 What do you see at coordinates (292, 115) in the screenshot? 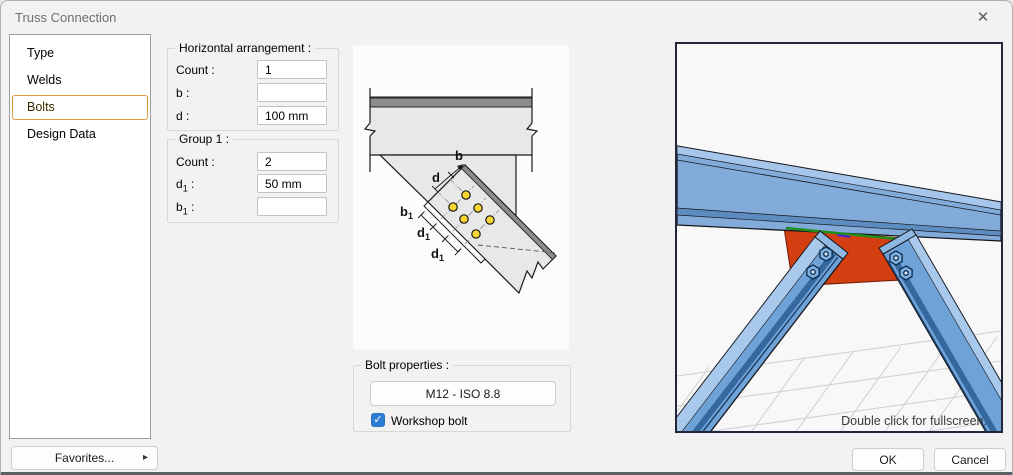
I see `d-input` at bounding box center [292, 115].